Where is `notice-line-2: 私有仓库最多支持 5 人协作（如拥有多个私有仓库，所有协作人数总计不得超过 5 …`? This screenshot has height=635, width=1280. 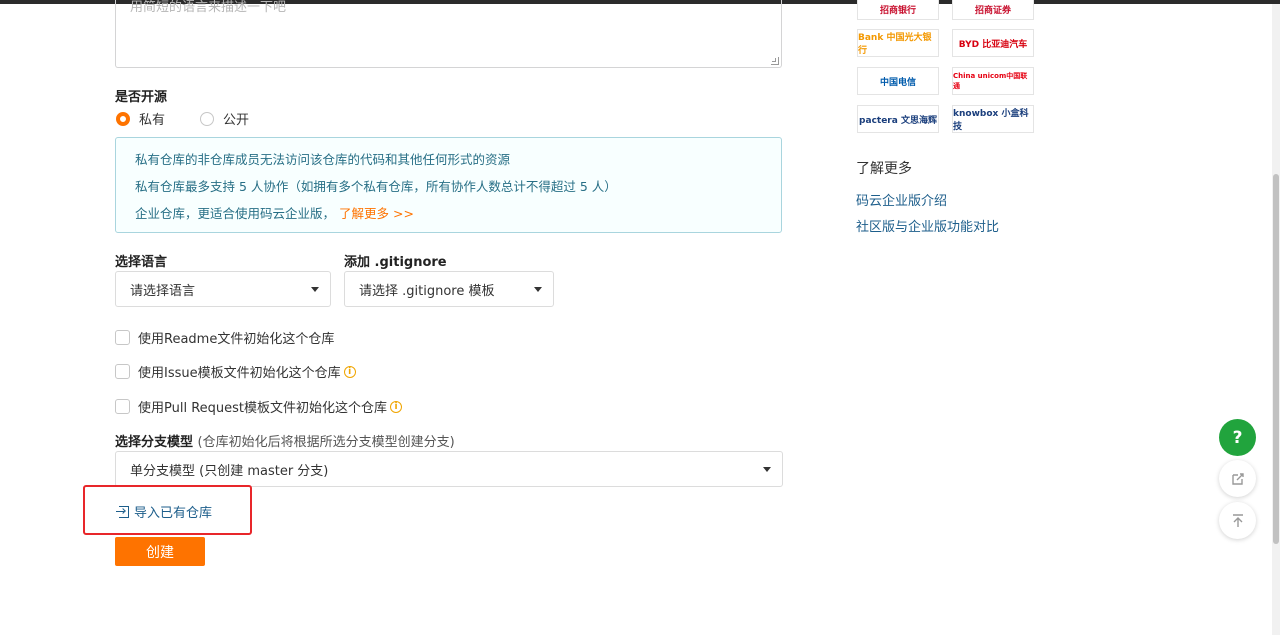 notice-line-2: 私有仓库最多支持 5 人协作（如拥有多个私有仓库，所有协作人数总计不得超过 5 … is located at coordinates (376, 186).